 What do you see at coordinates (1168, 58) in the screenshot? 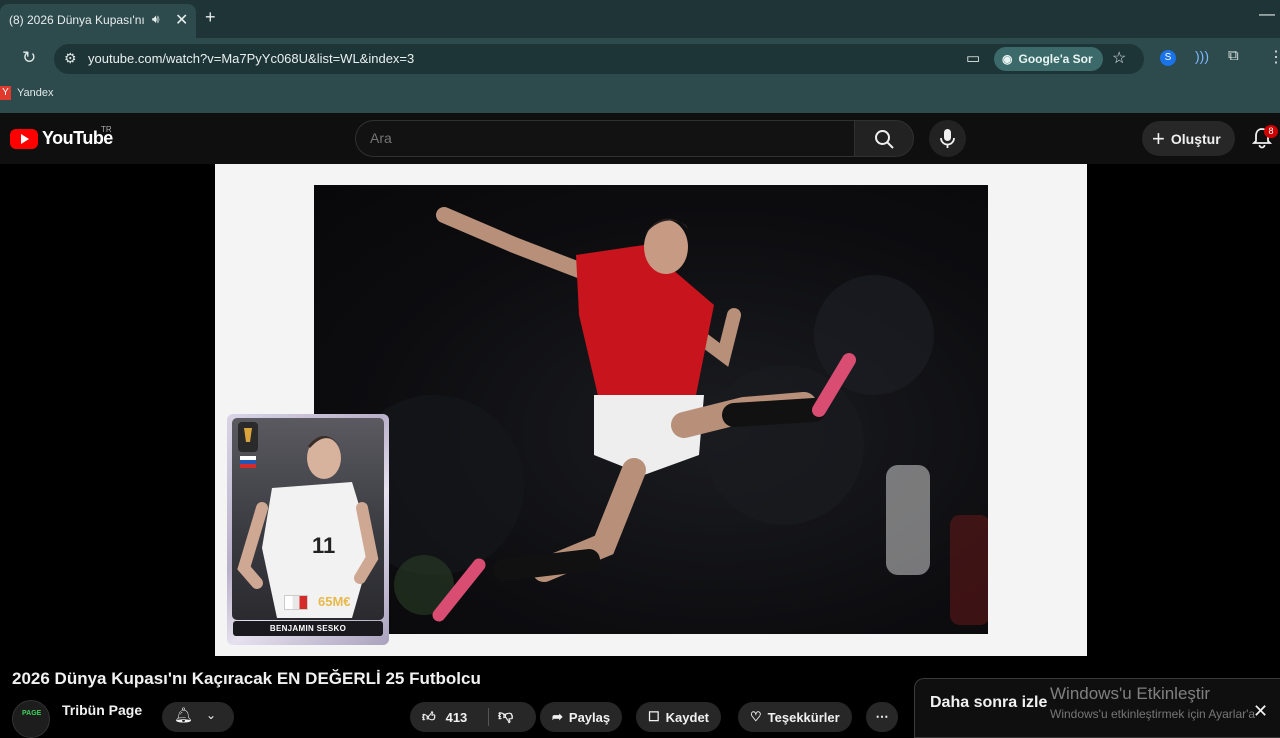
I see `shazam-extension-icon: S` at bounding box center [1168, 58].